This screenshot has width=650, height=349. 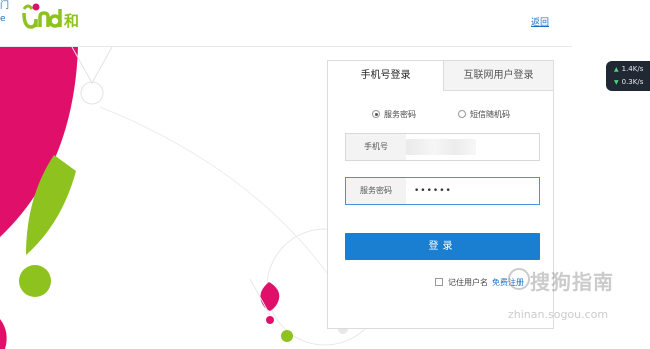 I want to click on and-he-logo: 和, so click(x=52, y=16).